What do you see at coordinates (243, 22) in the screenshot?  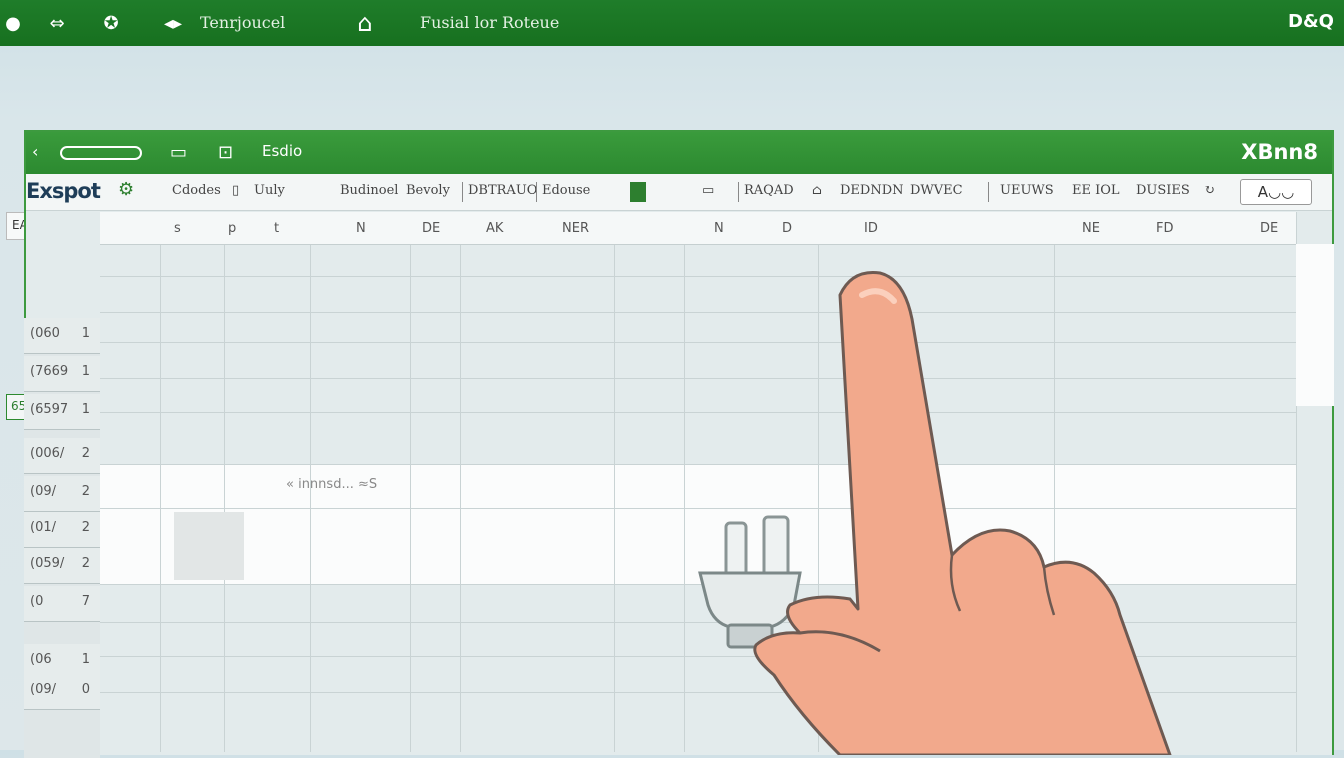 I see `app-title: Tenrjoucel` at bounding box center [243, 22].